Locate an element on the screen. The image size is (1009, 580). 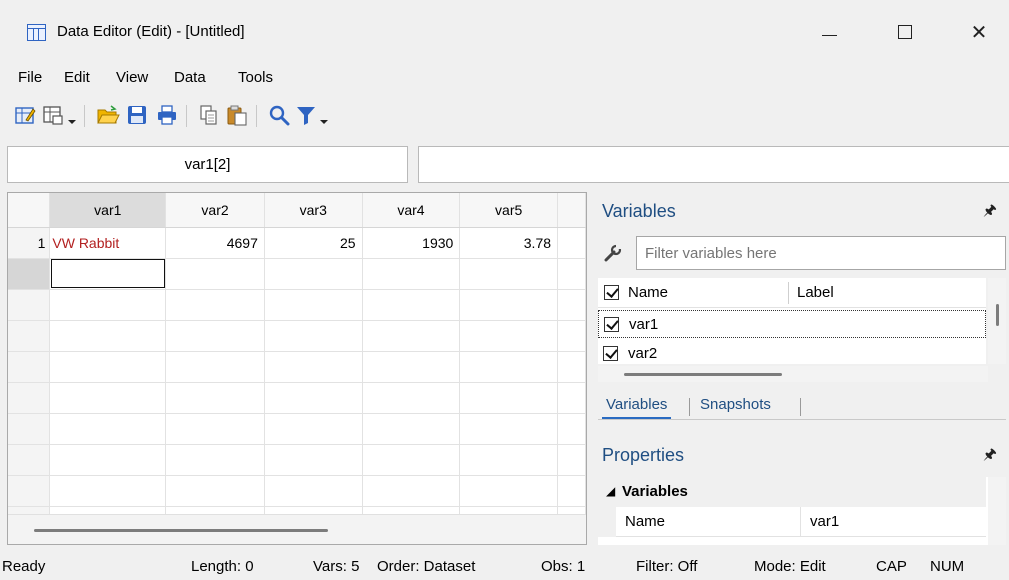
edit-mode-button is located at coordinates (25, 115).